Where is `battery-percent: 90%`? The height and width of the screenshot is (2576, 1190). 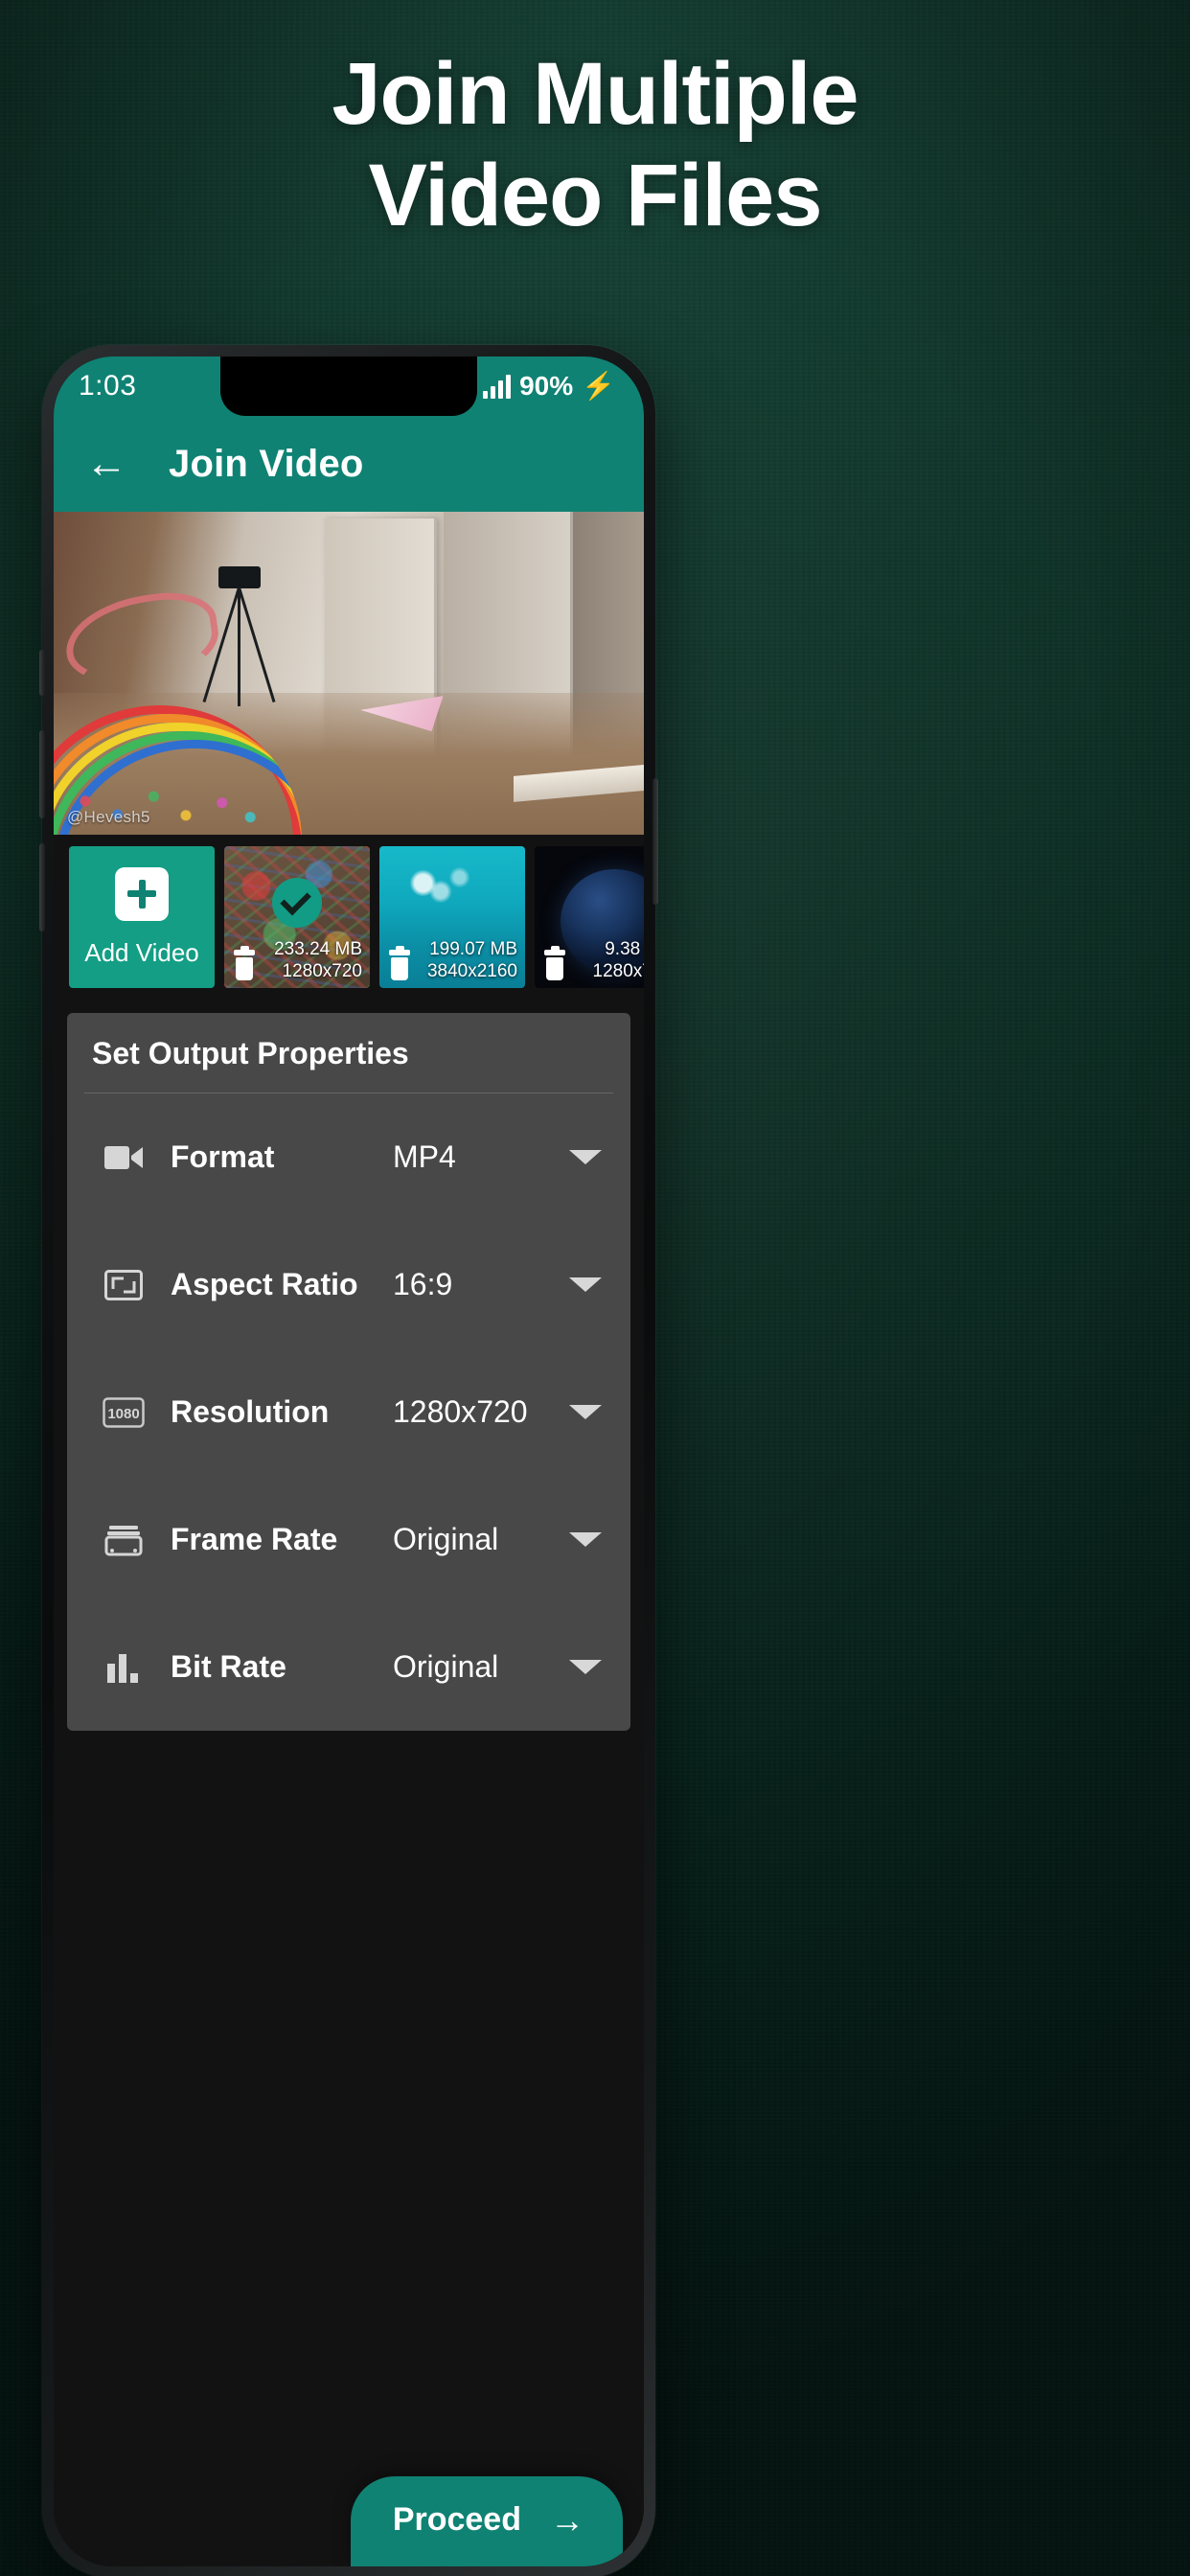
battery-percent: 90% is located at coordinates (546, 386).